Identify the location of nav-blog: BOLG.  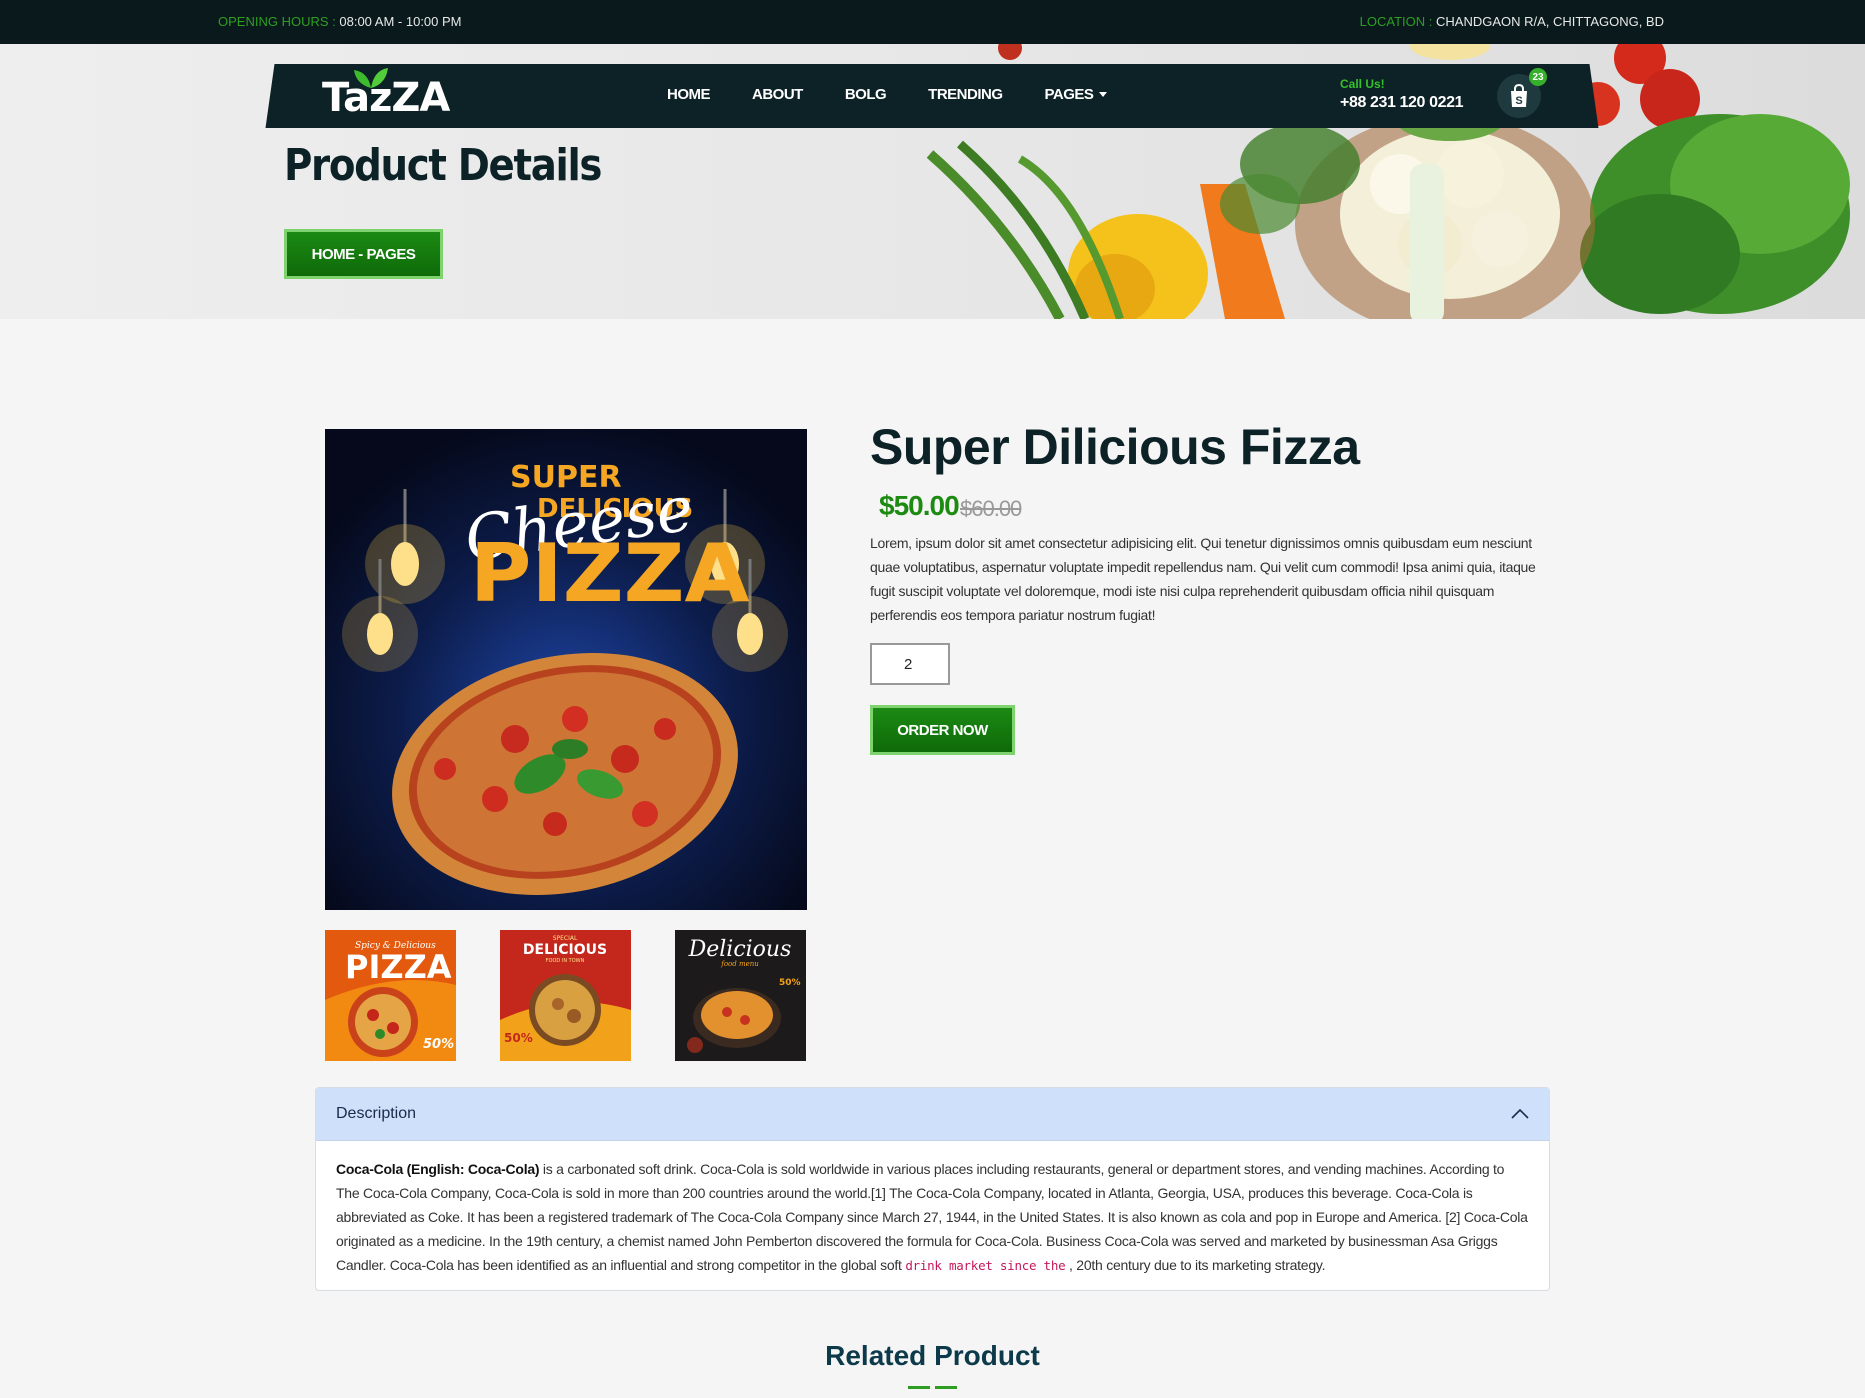
(865, 94).